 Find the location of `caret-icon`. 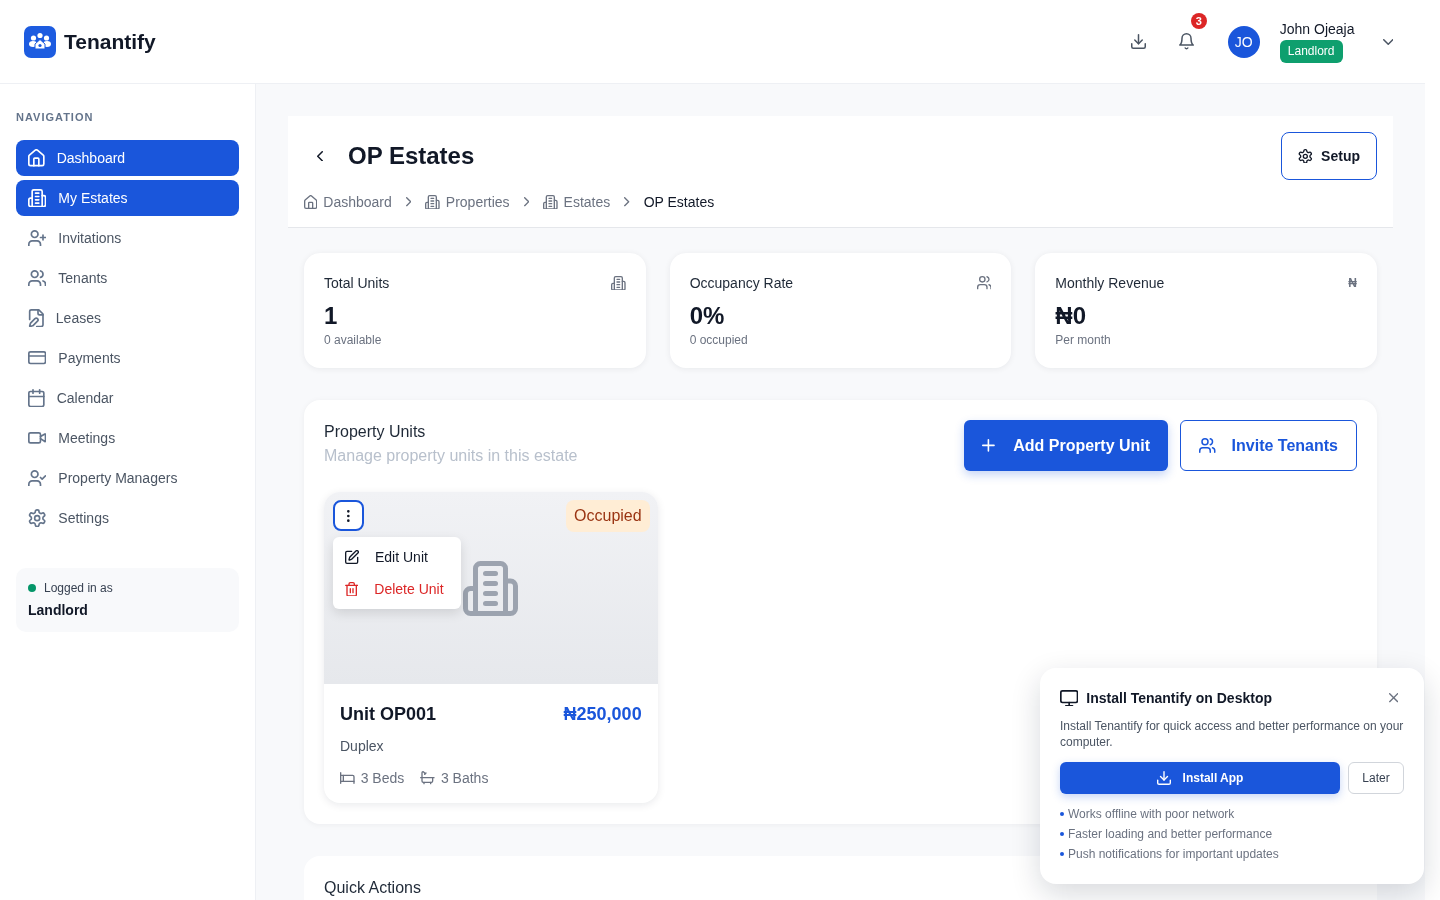

caret-icon is located at coordinates (1387, 41).